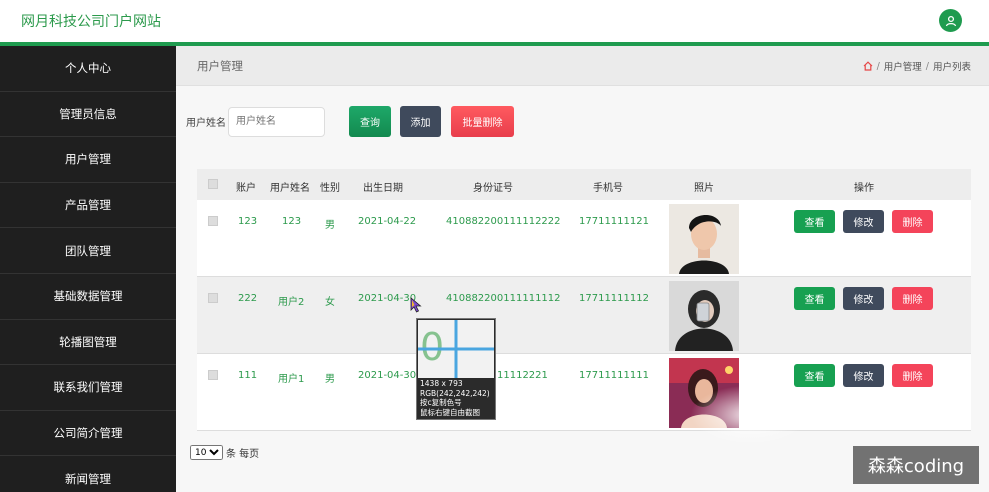 This screenshot has height=492, width=989. I want to click on column-header: 身份证号, so click(493, 188).